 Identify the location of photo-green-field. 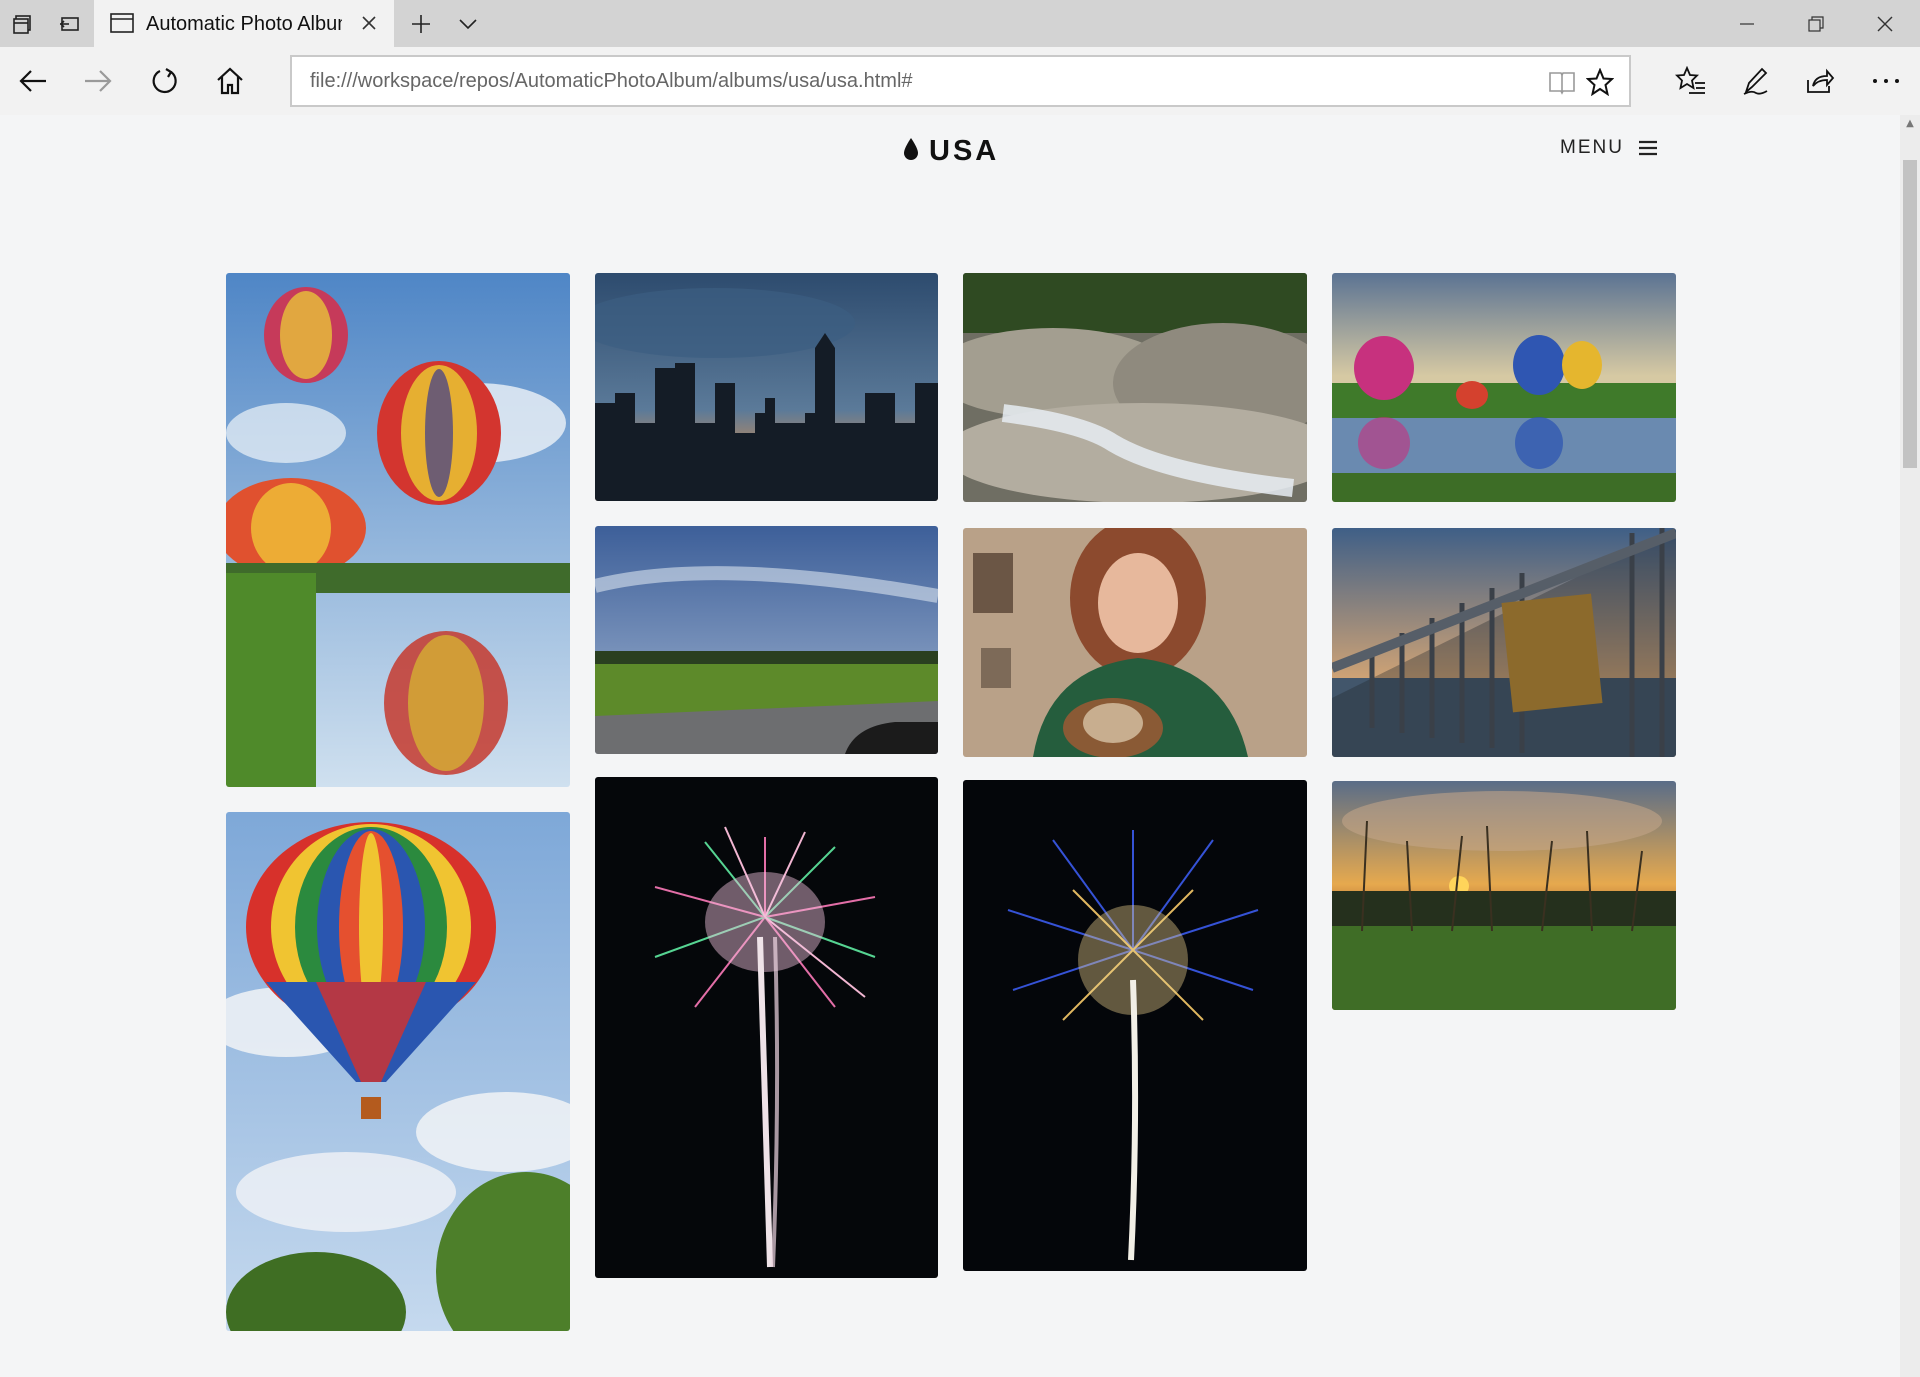
(766, 640).